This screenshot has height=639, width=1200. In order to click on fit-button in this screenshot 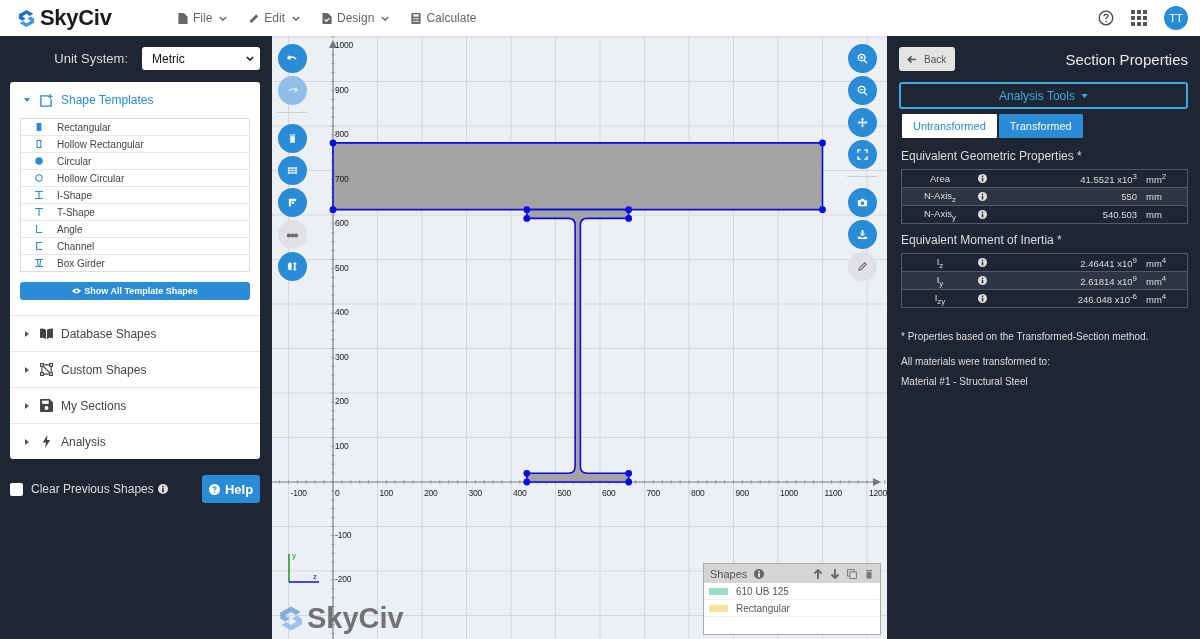, I will do `click(862, 154)`.